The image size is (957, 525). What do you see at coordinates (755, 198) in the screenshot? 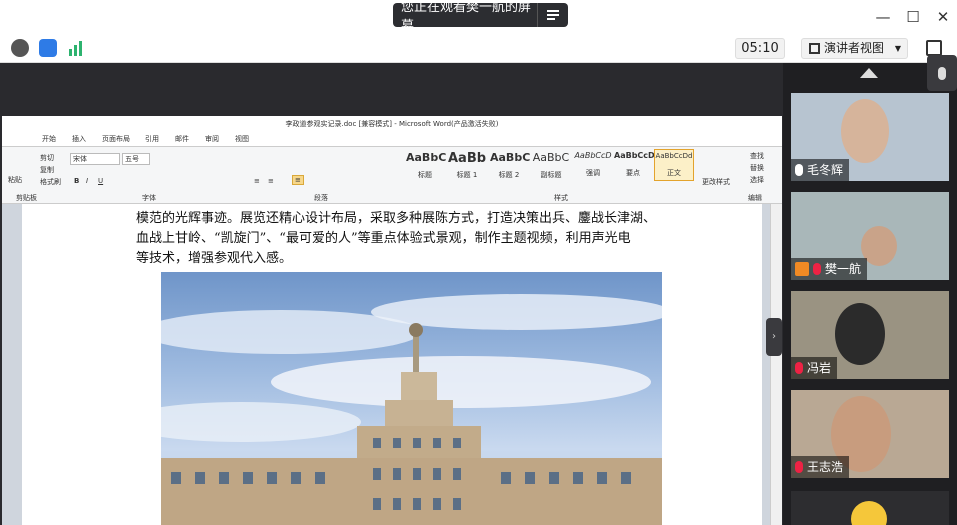
I see `group-label-editing: 编辑` at bounding box center [755, 198].